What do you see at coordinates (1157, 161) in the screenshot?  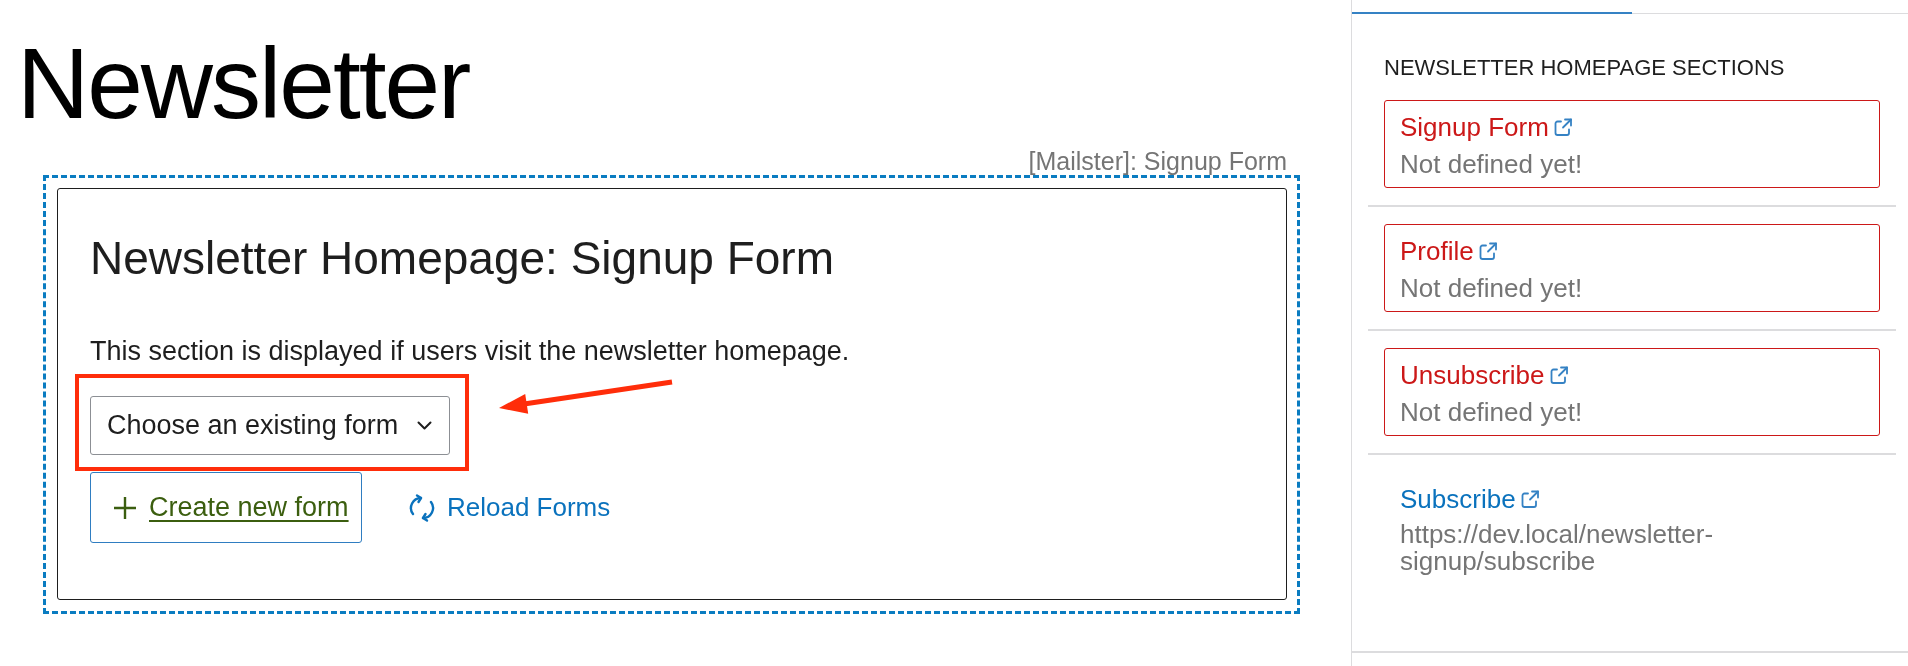 I see `block-label: [Mailster]: Signup Form` at bounding box center [1157, 161].